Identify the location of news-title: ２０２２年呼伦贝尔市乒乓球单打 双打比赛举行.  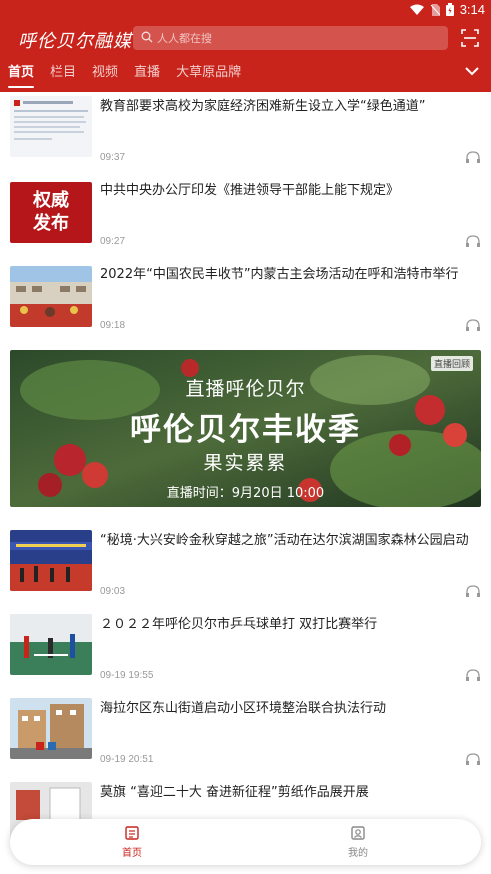
(239, 624).